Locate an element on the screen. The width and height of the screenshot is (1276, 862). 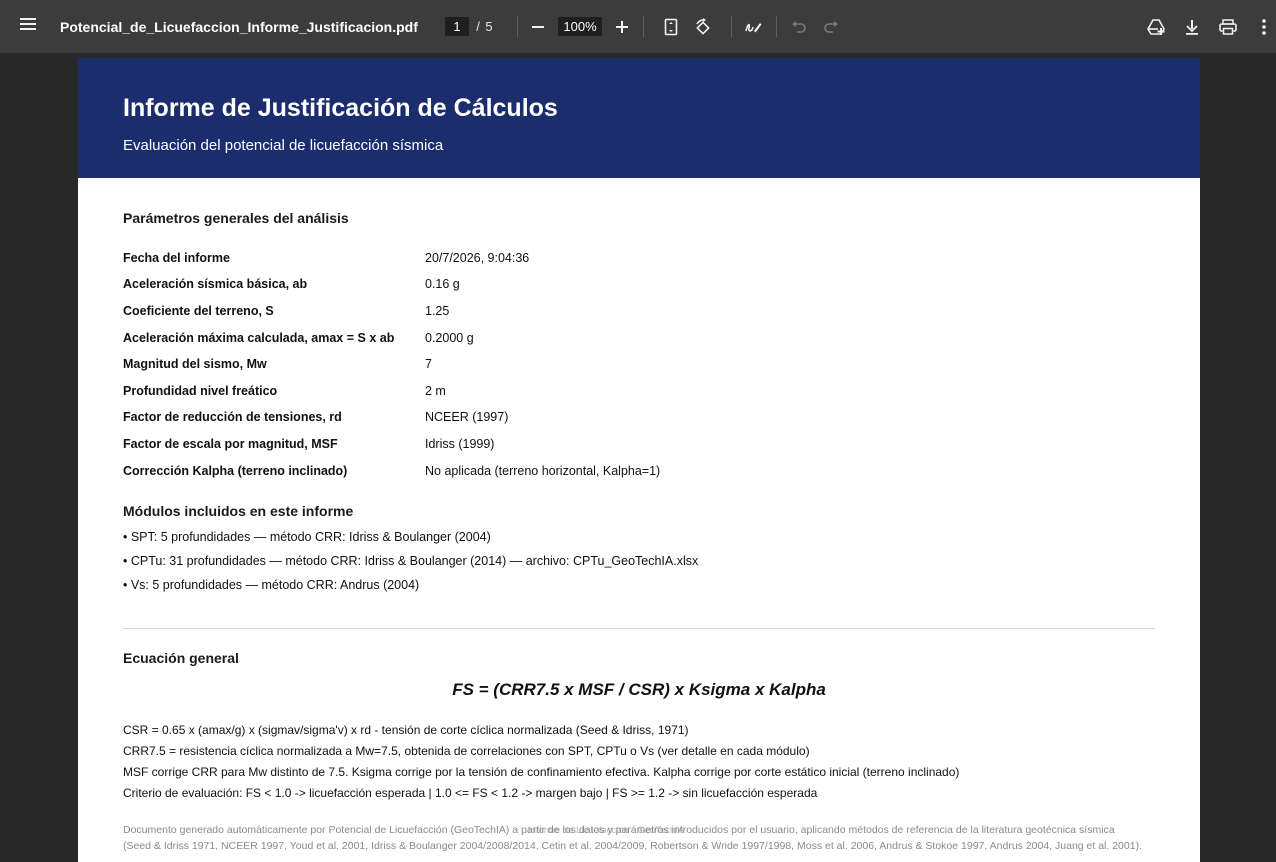
zoom-input is located at coordinates (580, 26).